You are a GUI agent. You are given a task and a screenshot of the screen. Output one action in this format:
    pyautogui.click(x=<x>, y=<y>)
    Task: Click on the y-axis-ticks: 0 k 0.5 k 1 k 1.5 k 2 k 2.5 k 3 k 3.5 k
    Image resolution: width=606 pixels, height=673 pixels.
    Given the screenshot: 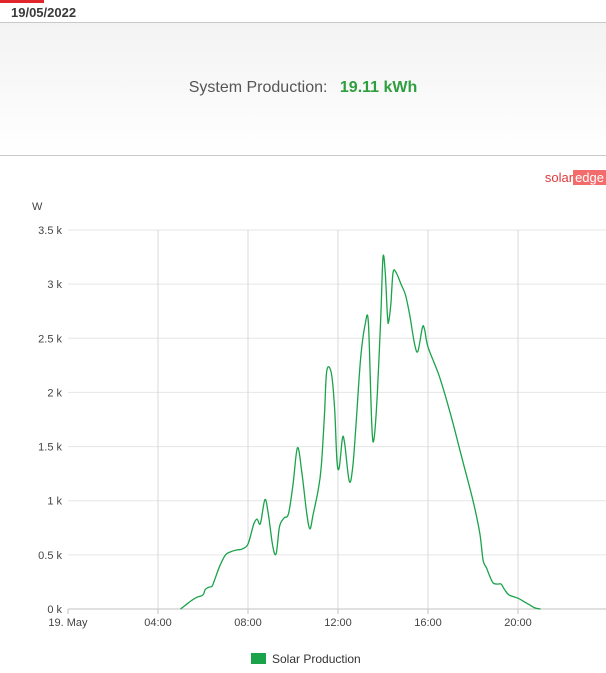 What is the action you would take?
    pyautogui.click(x=50, y=420)
    